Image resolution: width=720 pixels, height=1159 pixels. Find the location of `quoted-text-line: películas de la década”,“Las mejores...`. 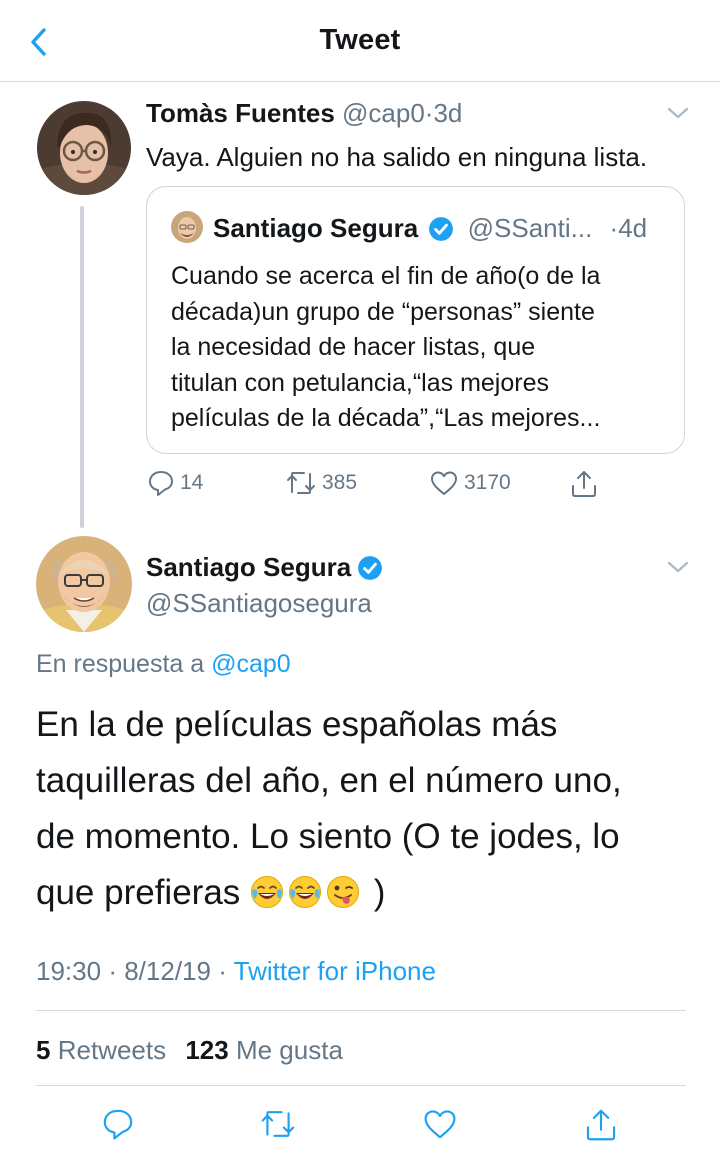

quoted-text-line: películas de la década”,“Las mejores... is located at coordinates (386, 418).